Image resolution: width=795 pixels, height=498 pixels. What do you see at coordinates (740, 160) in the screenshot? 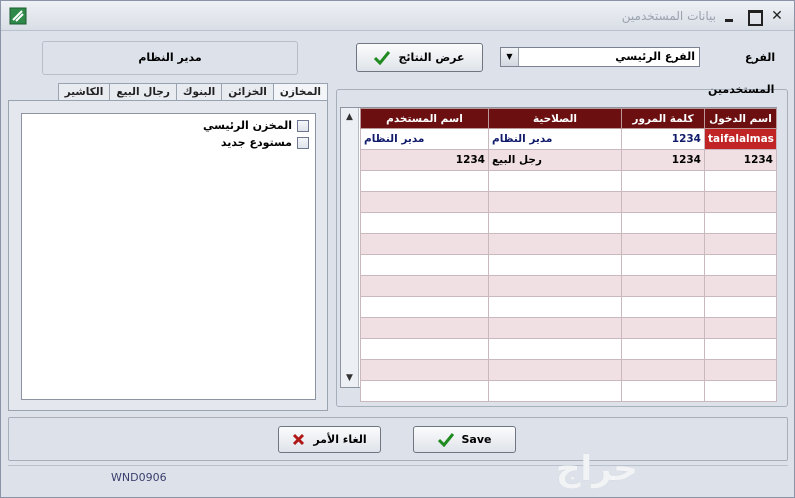
I see `cell-login: 1234` at bounding box center [740, 160].